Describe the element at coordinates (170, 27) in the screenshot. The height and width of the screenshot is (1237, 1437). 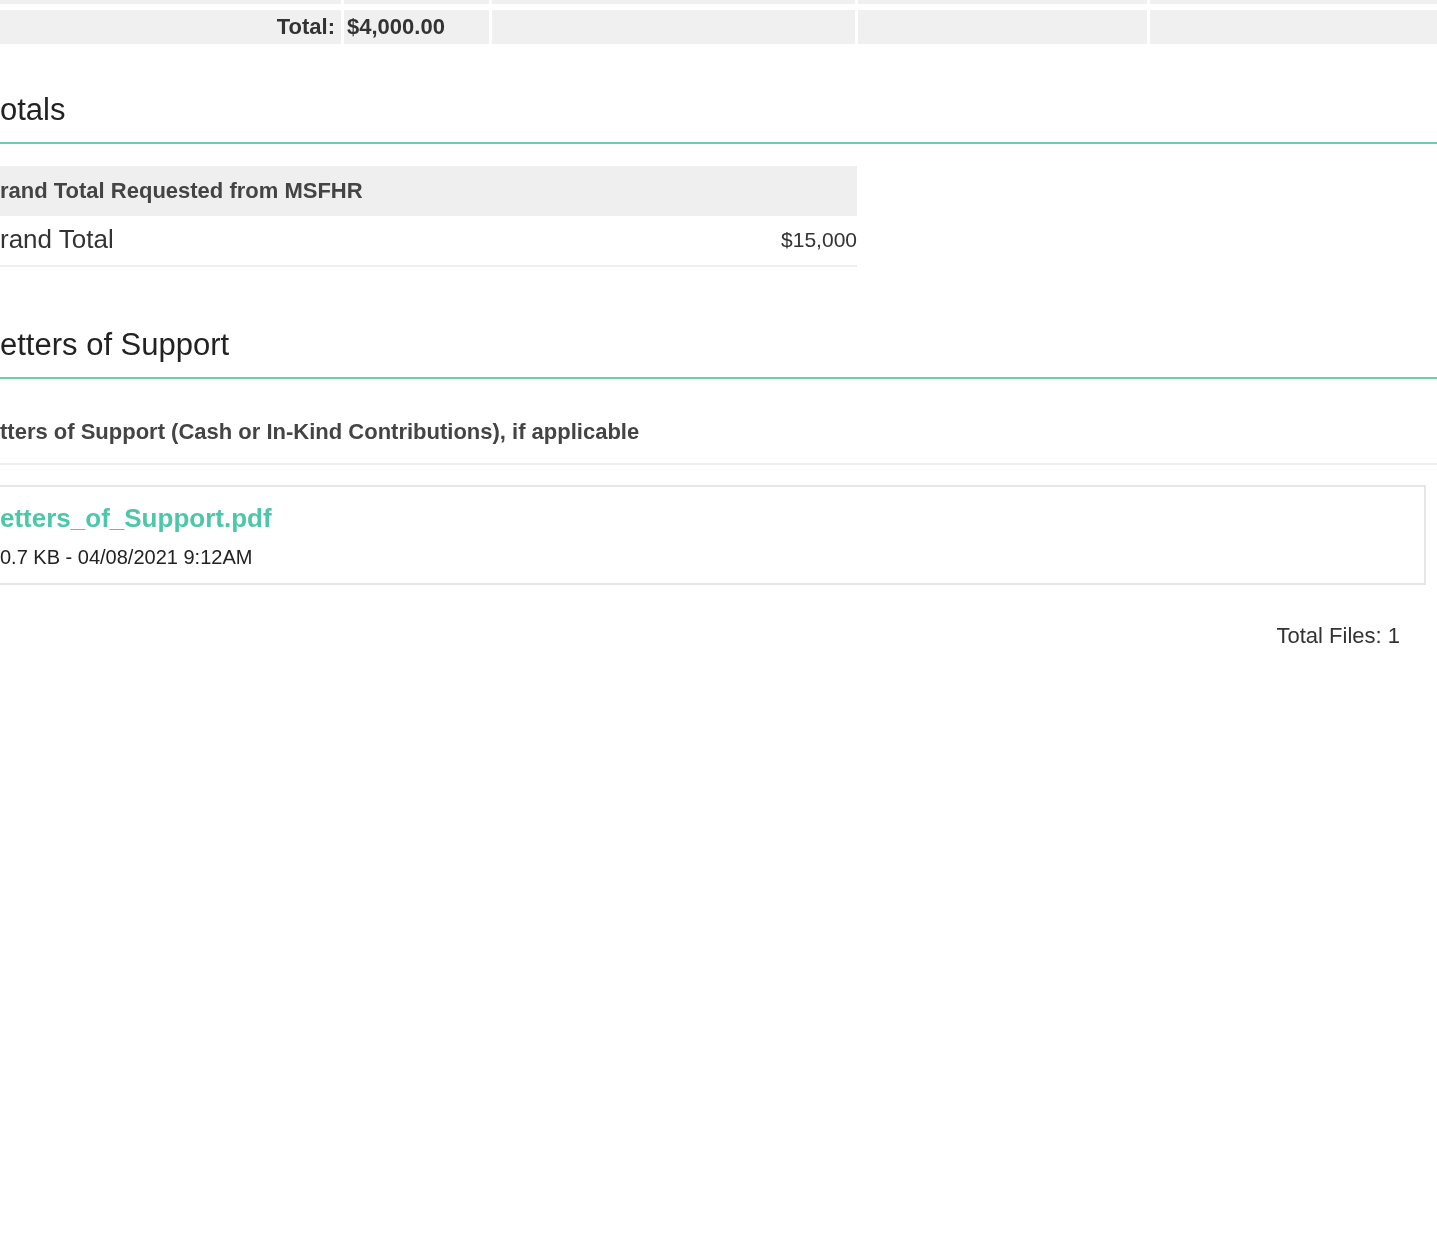
I see `table-cell: Total:` at that location.